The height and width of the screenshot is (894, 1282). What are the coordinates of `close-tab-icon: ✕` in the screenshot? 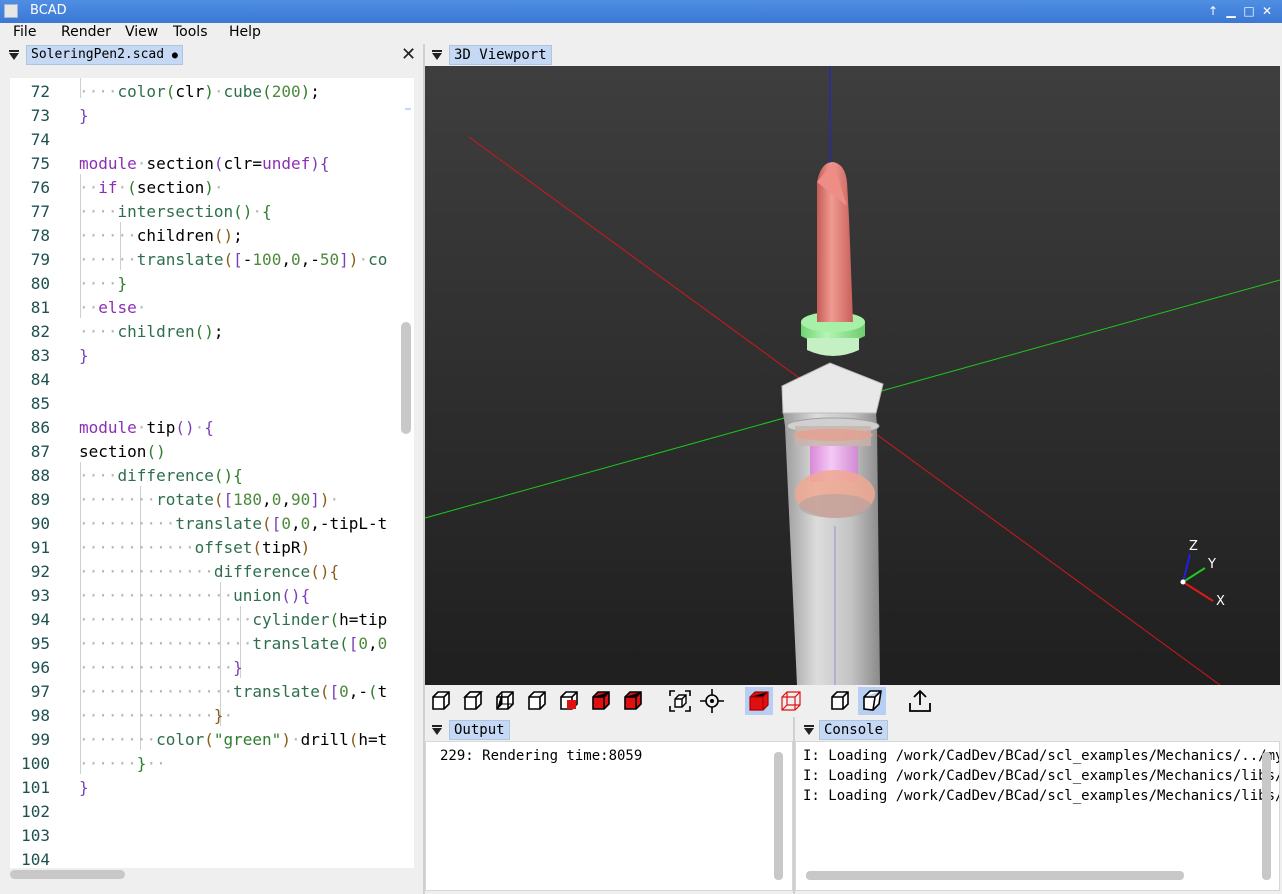 It's located at (408, 55).